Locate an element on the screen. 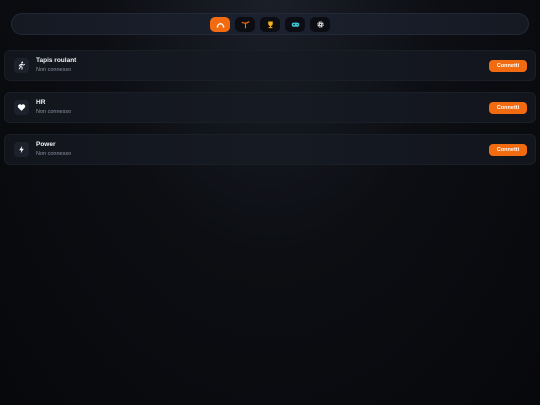  tennis-icon is located at coordinates (245, 24).